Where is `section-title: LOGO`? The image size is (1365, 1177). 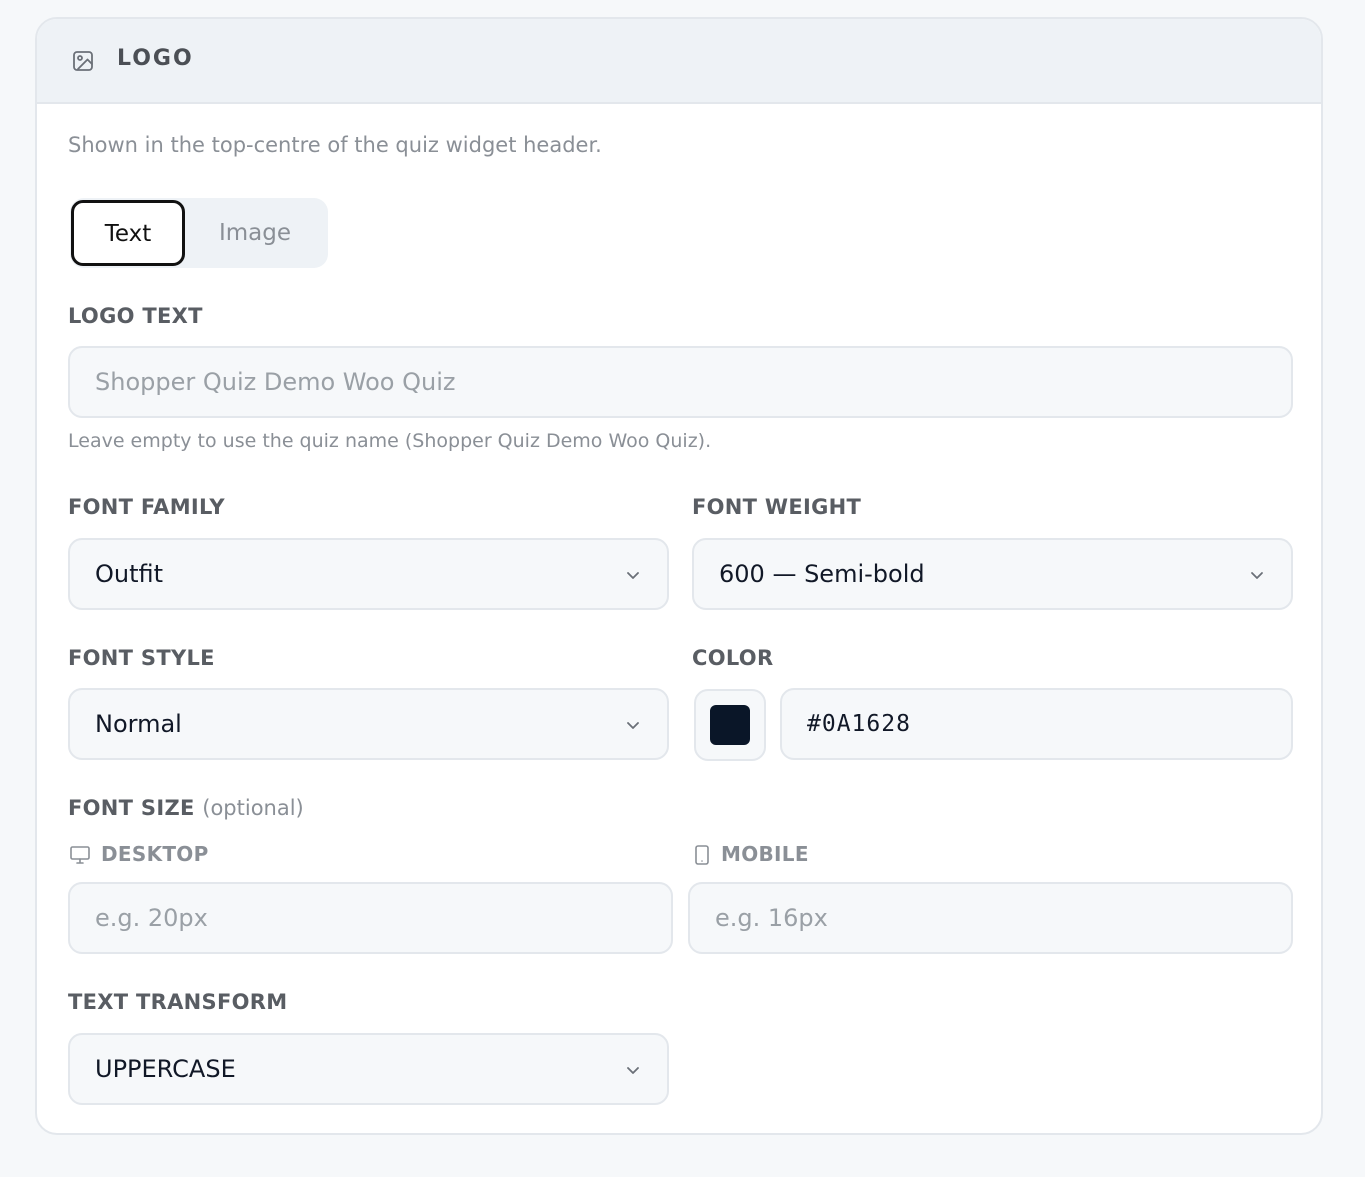
section-title: LOGO is located at coordinates (155, 58).